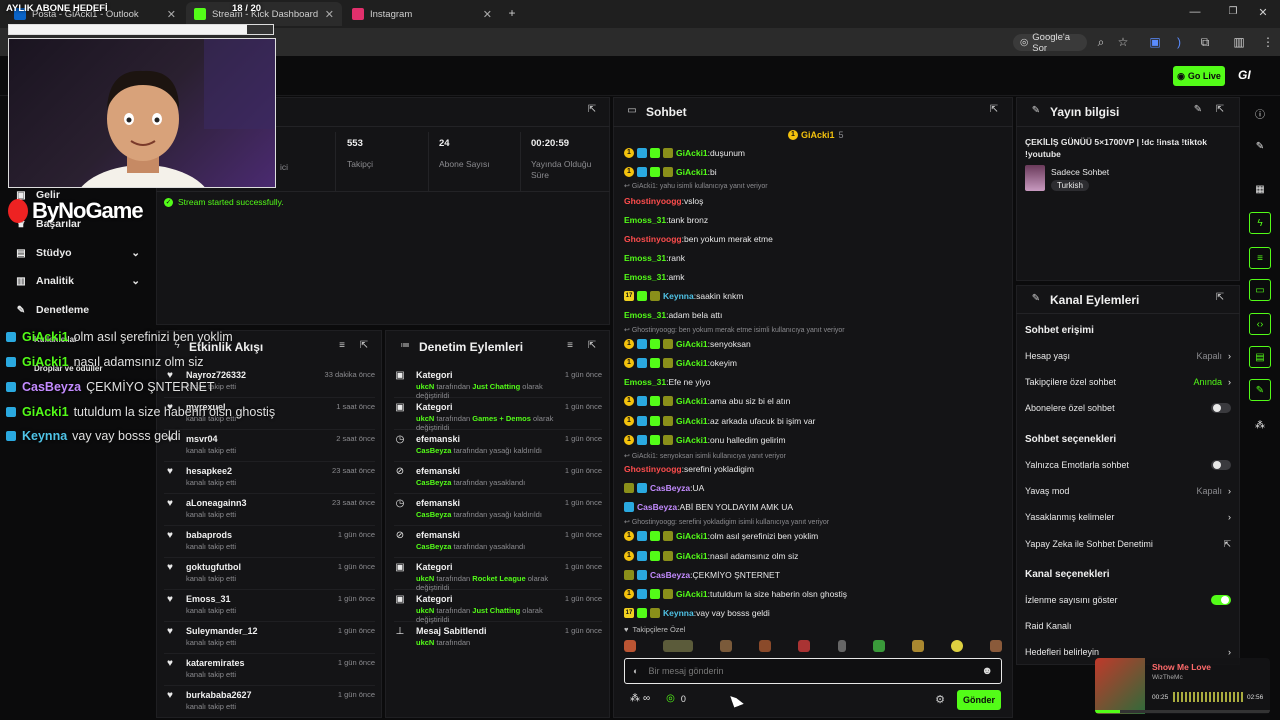  I want to click on slow-mode-setting: Yavaş mod Kapalı ›, so click(1128, 491).